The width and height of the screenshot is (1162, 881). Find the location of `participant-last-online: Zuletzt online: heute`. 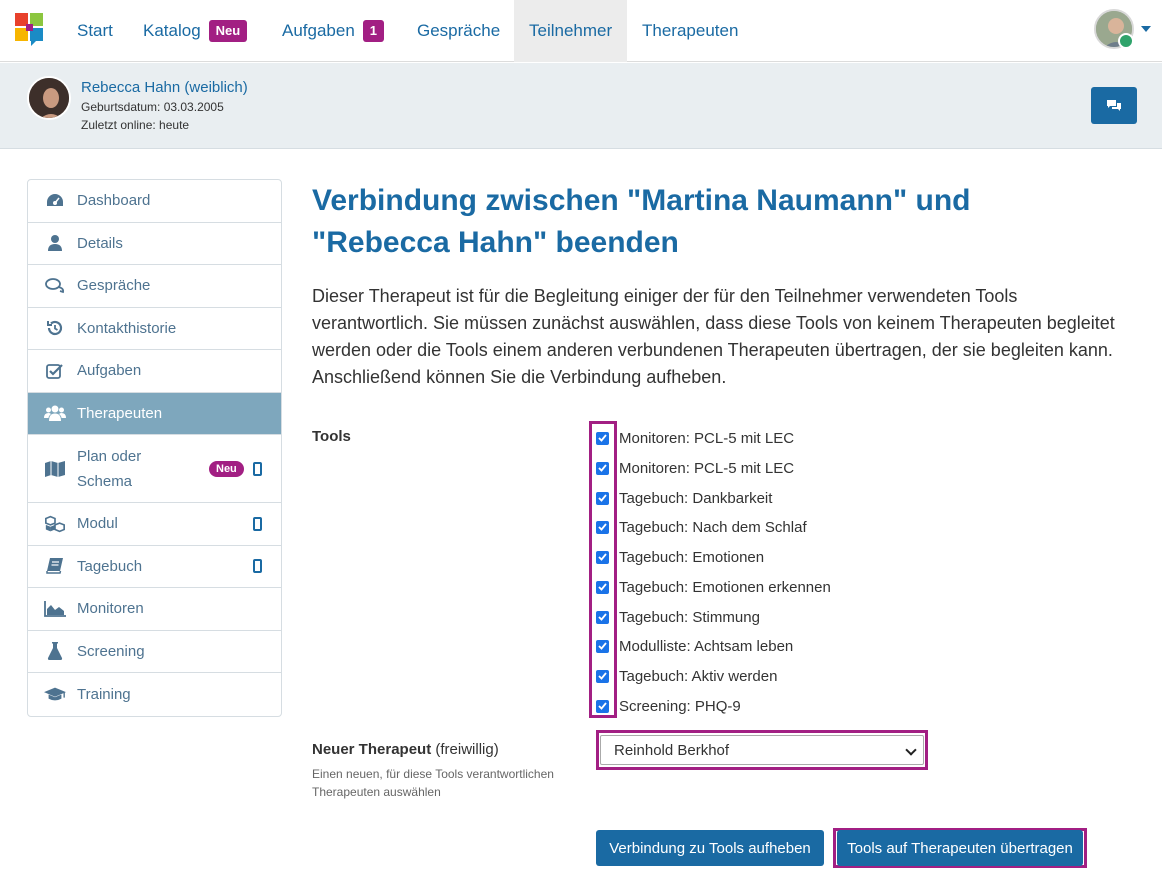

participant-last-online: Zuletzt online: heute is located at coordinates (135, 125).